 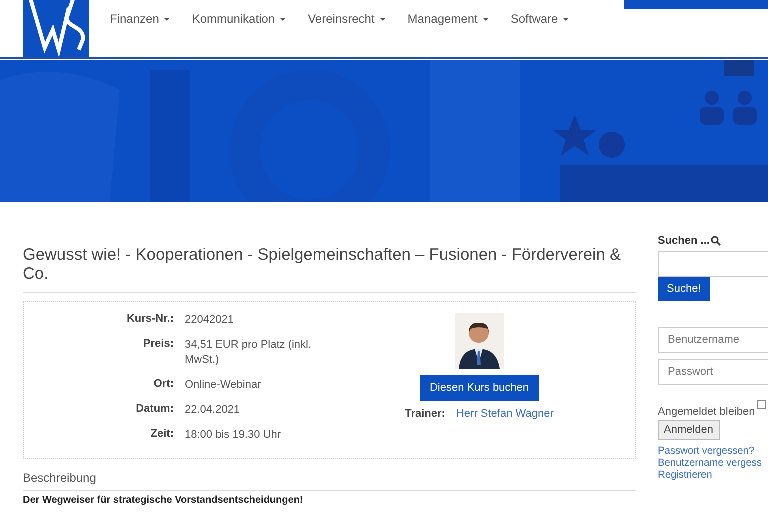 I want to click on remember-checkbox, so click(x=761, y=404).